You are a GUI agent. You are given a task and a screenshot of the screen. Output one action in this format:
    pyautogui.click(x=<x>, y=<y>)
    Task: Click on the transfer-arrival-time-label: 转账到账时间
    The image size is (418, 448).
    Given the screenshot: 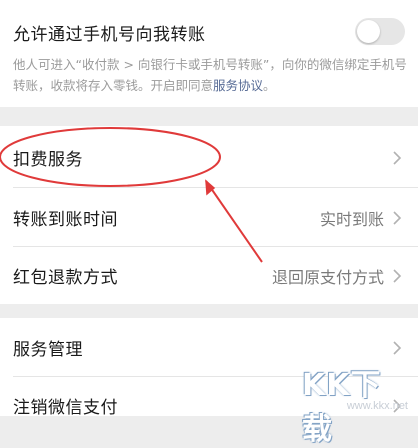 What is the action you would take?
    pyautogui.click(x=65, y=220)
    